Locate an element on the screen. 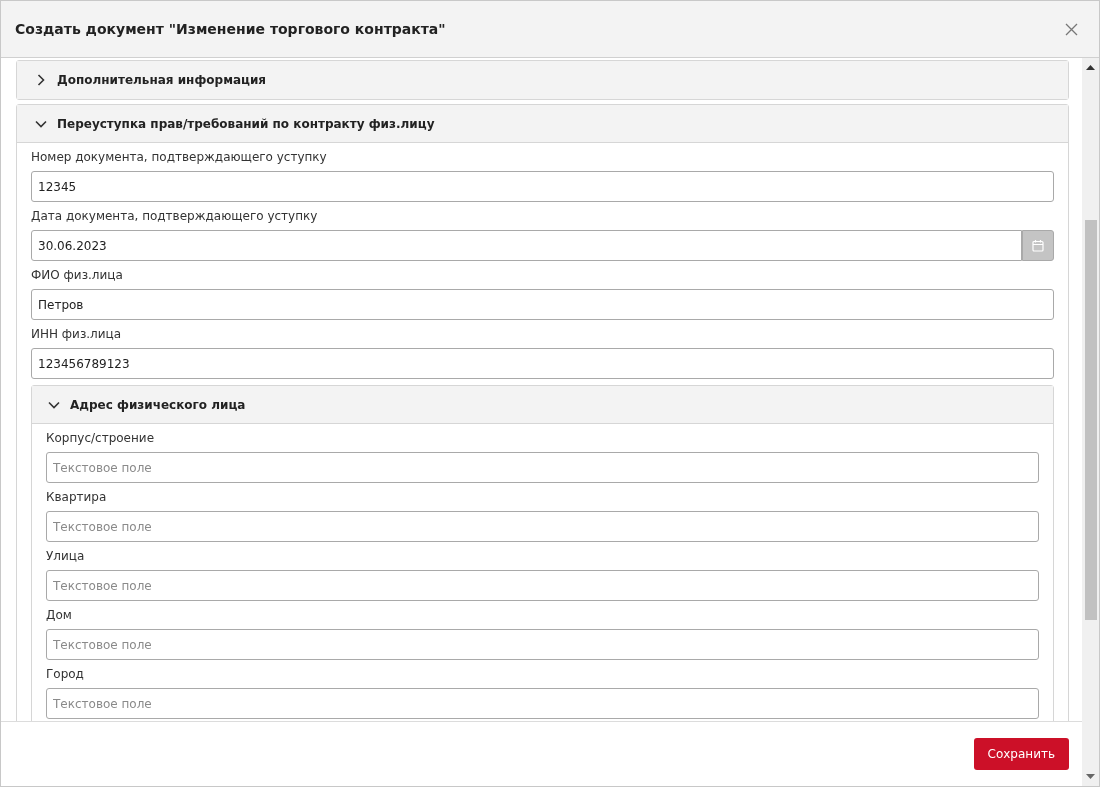 Image resolution: width=1100 pixels, height=787 pixels. input-field: 30.06.2023 is located at coordinates (526, 245).